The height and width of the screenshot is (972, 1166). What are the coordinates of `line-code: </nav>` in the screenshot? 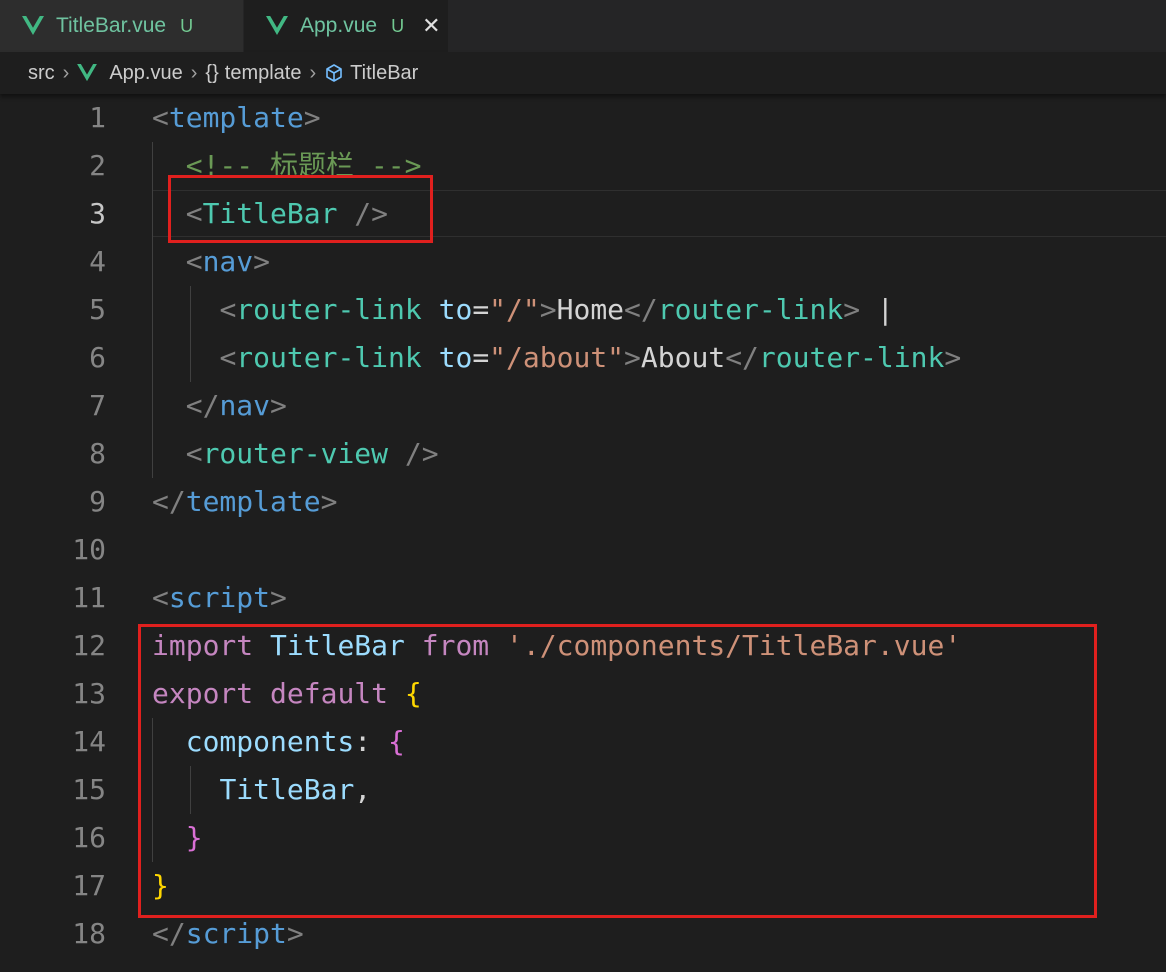 It's located at (219, 406).